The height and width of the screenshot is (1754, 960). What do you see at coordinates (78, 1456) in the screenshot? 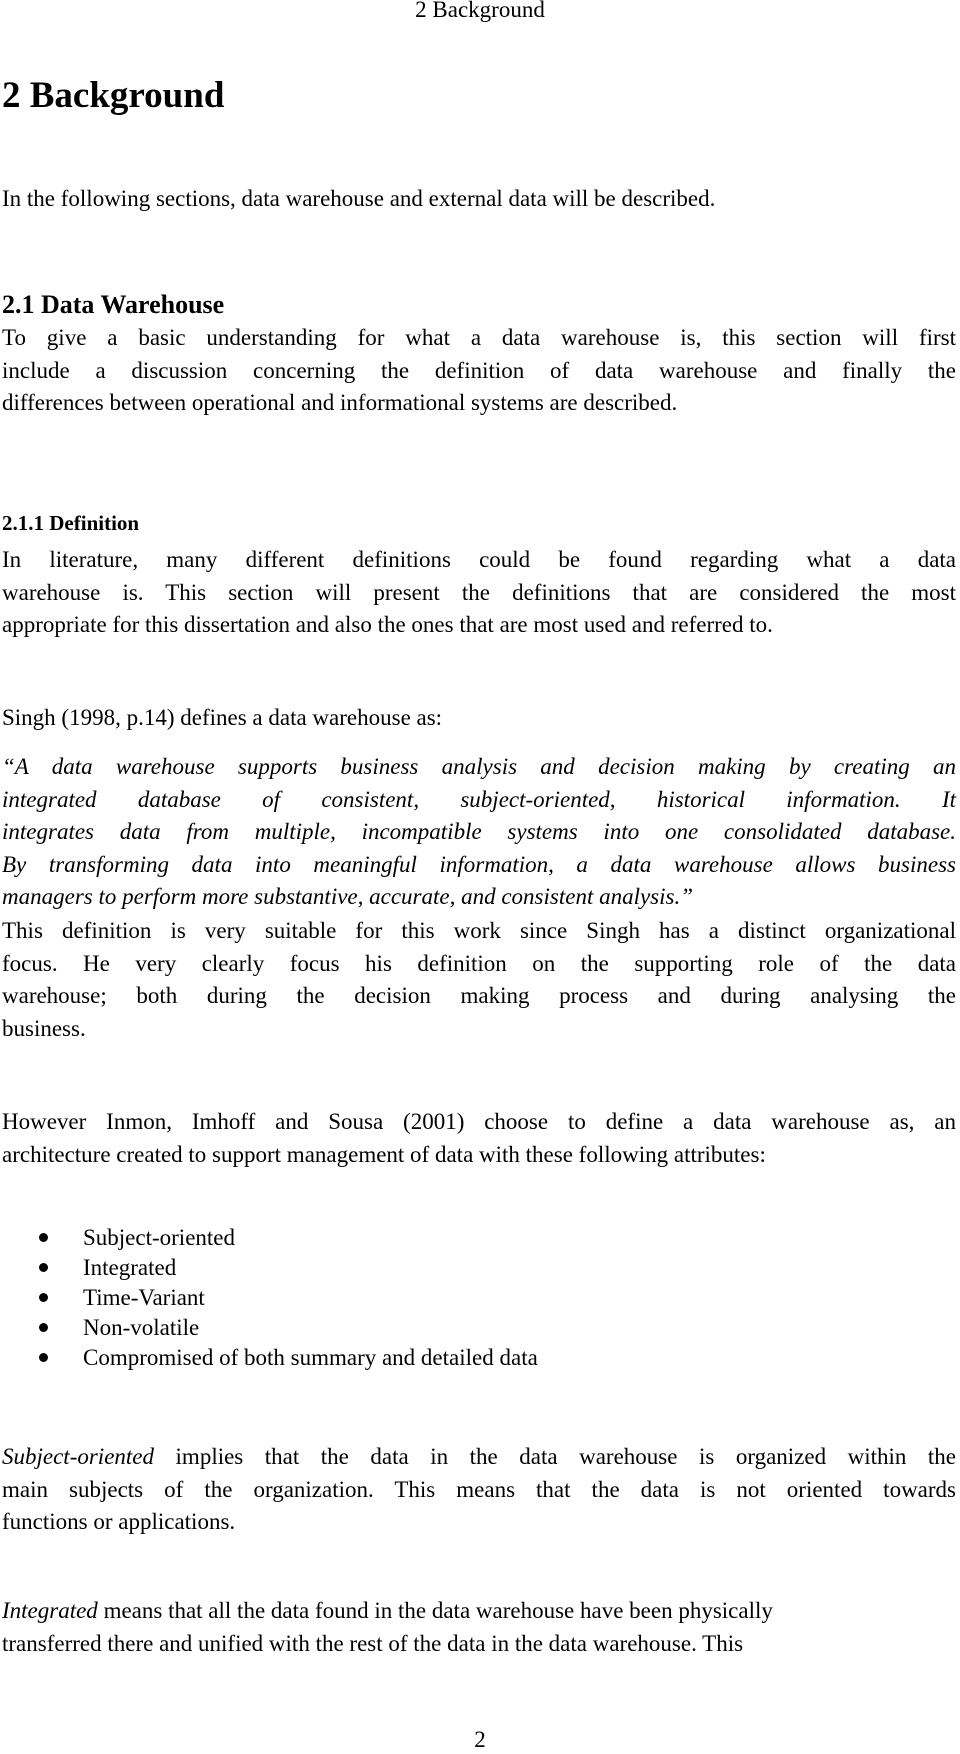
I see `term-subject-oriented: Subject-oriented` at bounding box center [78, 1456].